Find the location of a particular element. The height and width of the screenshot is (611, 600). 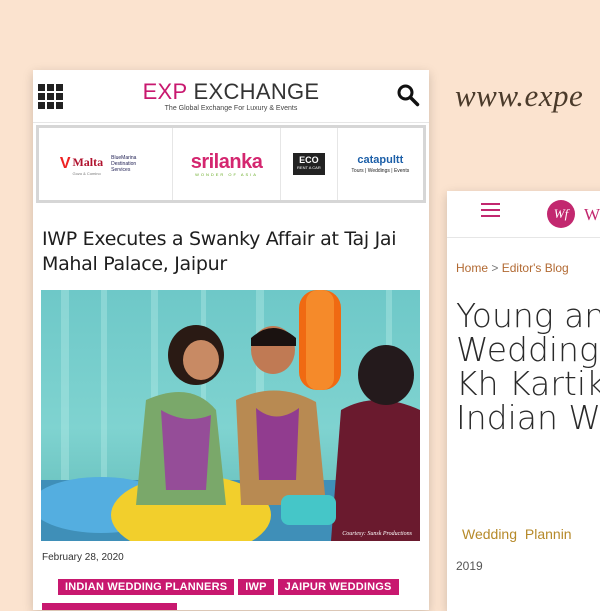

catapultt-logo: catapultt is located at coordinates (380, 160).